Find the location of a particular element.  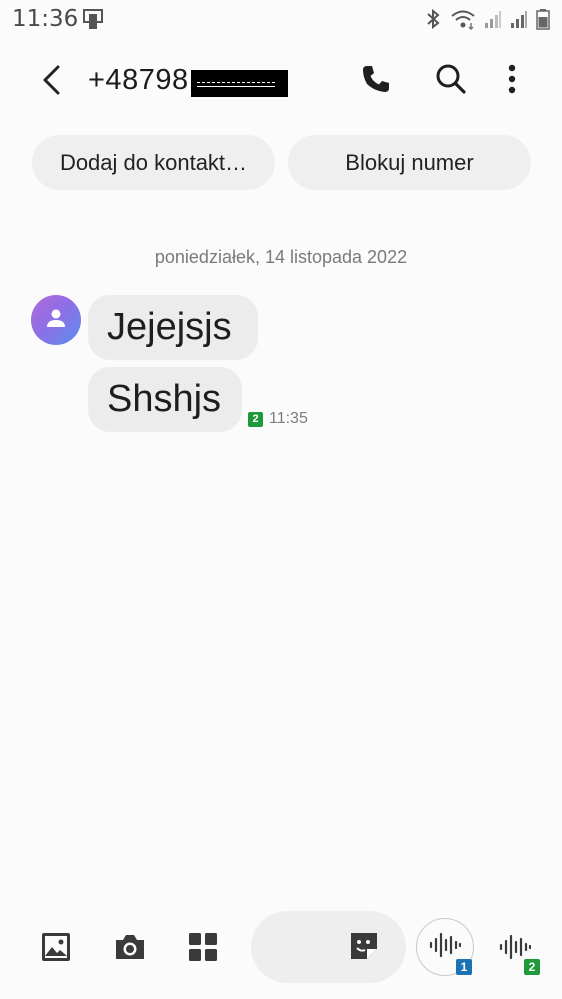

search-button is located at coordinates (451, 81).